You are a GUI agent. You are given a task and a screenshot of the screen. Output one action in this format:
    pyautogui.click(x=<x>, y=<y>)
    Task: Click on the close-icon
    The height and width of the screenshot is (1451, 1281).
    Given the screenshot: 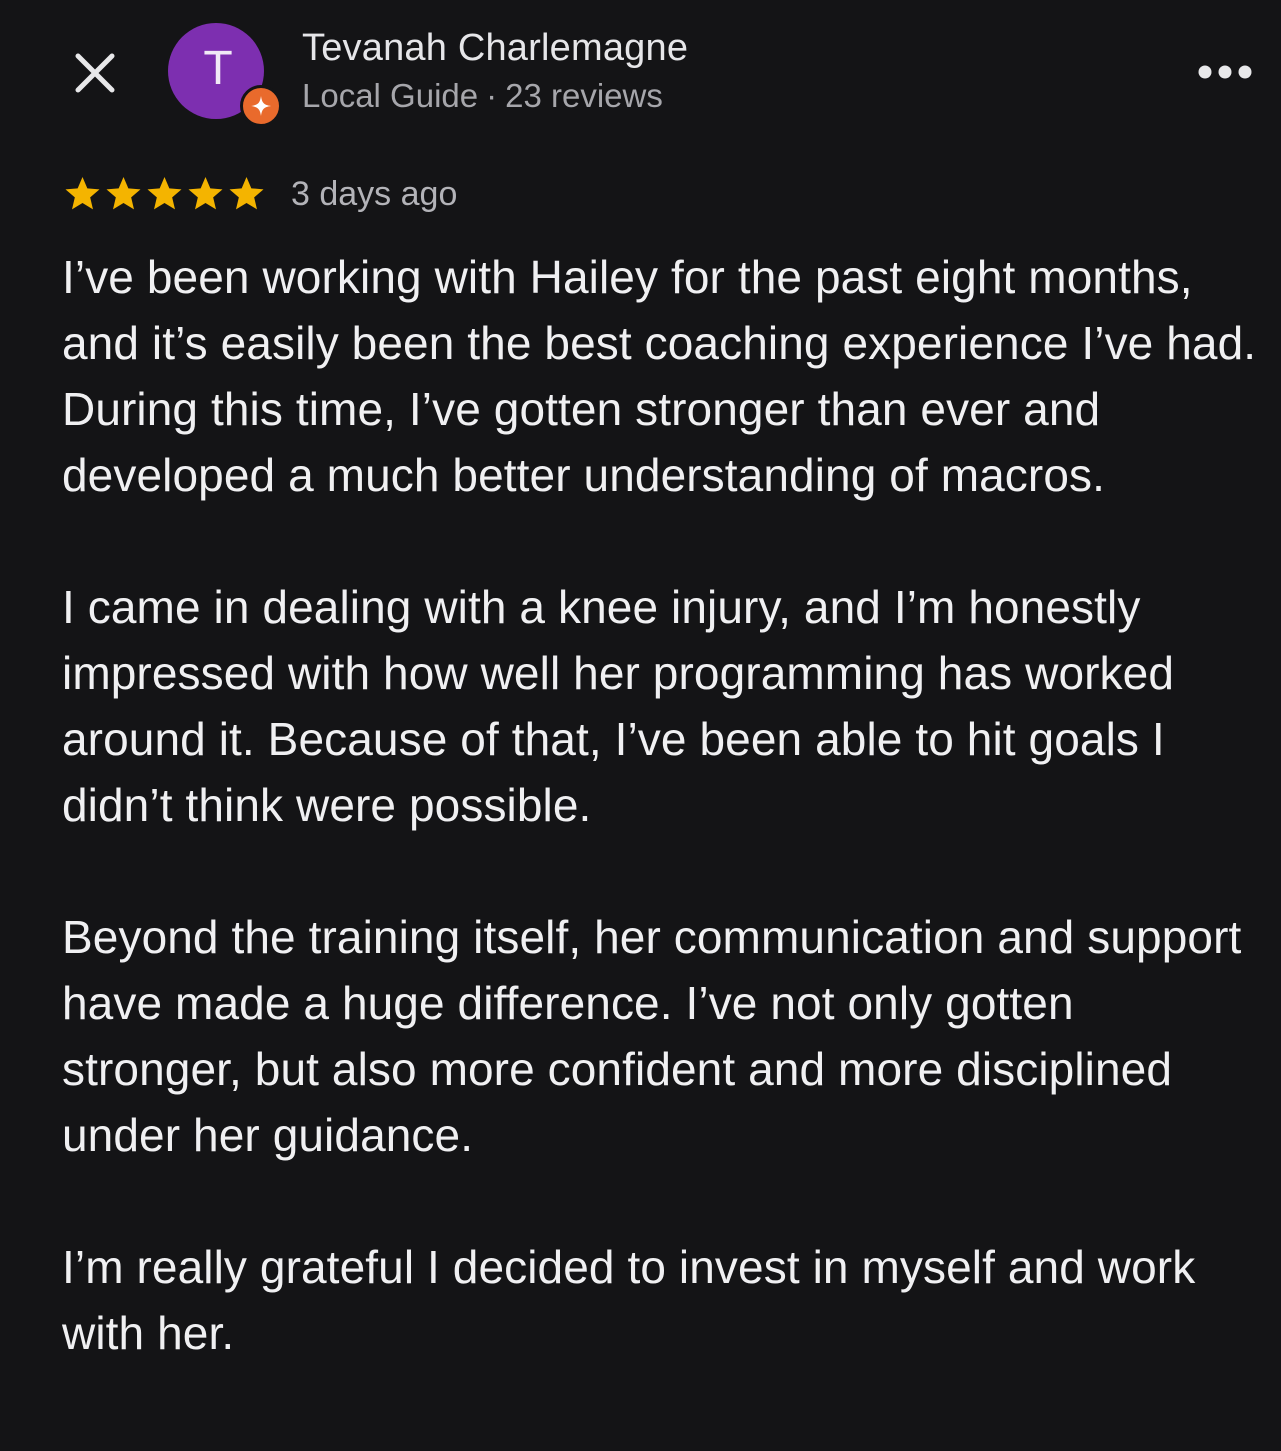 What is the action you would take?
    pyautogui.click(x=95, y=73)
    